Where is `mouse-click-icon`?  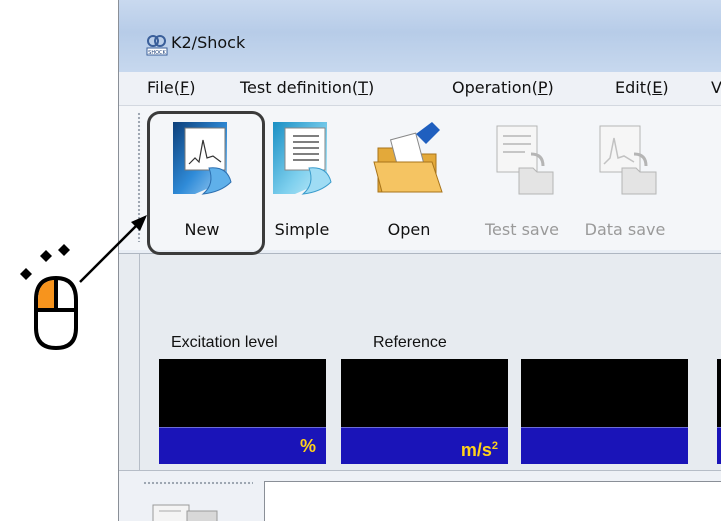
mouse-click-icon is located at coordinates (49, 297).